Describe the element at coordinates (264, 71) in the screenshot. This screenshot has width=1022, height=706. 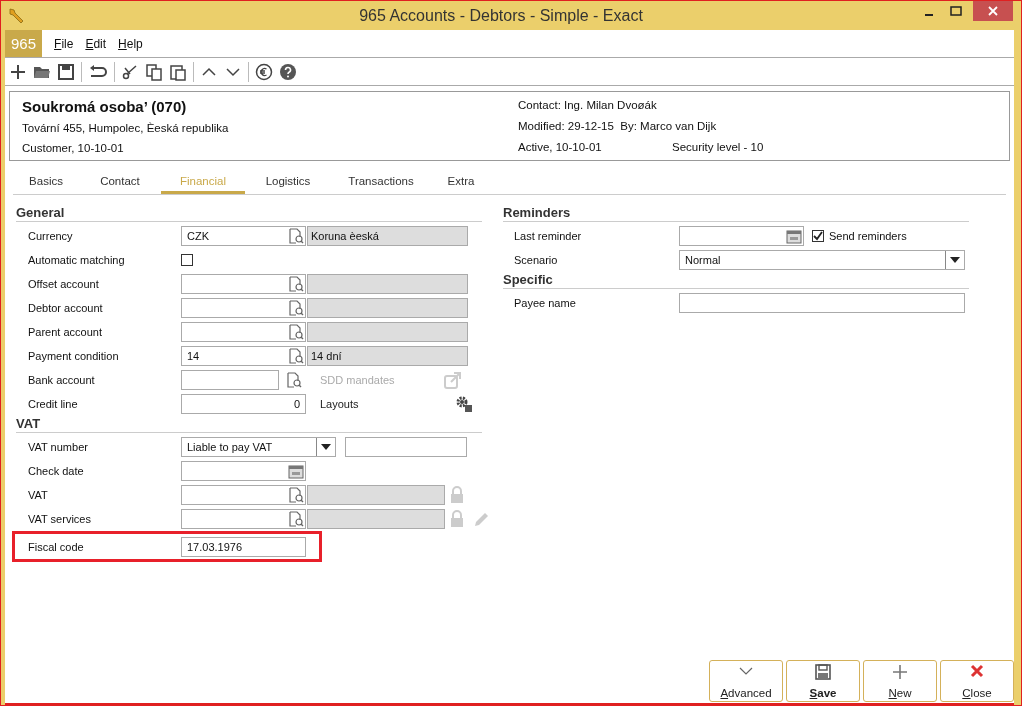
I see `euro-icon` at that location.